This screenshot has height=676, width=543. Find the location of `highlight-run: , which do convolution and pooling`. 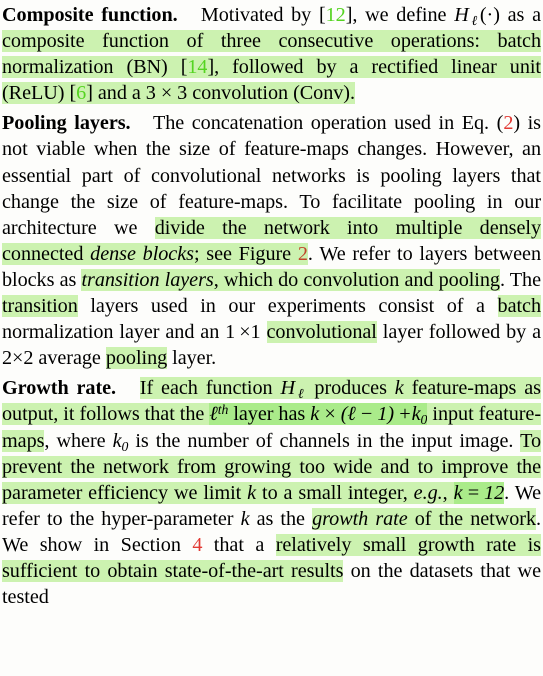

highlight-run: , which do convolution and pooling is located at coordinates (356, 279).